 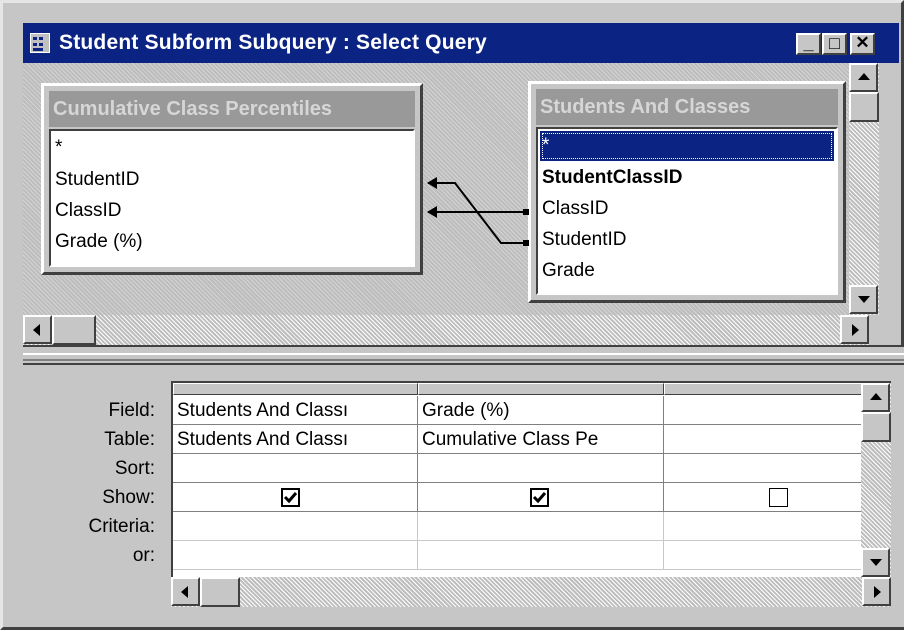 I want to click on row-label-criteria: Criteria:, so click(x=121, y=526).